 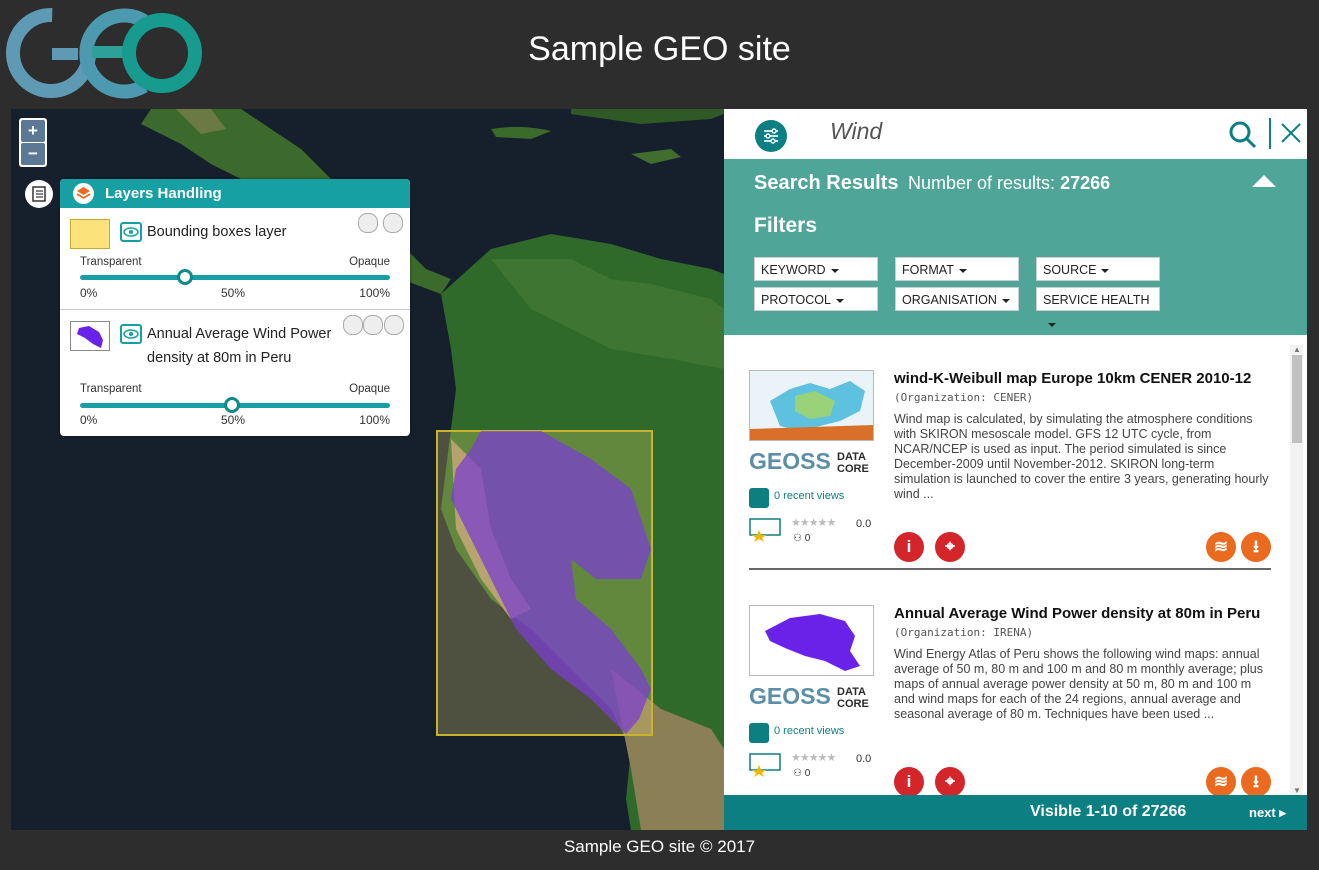 I want to click on lock-icon, so click(x=393, y=223).